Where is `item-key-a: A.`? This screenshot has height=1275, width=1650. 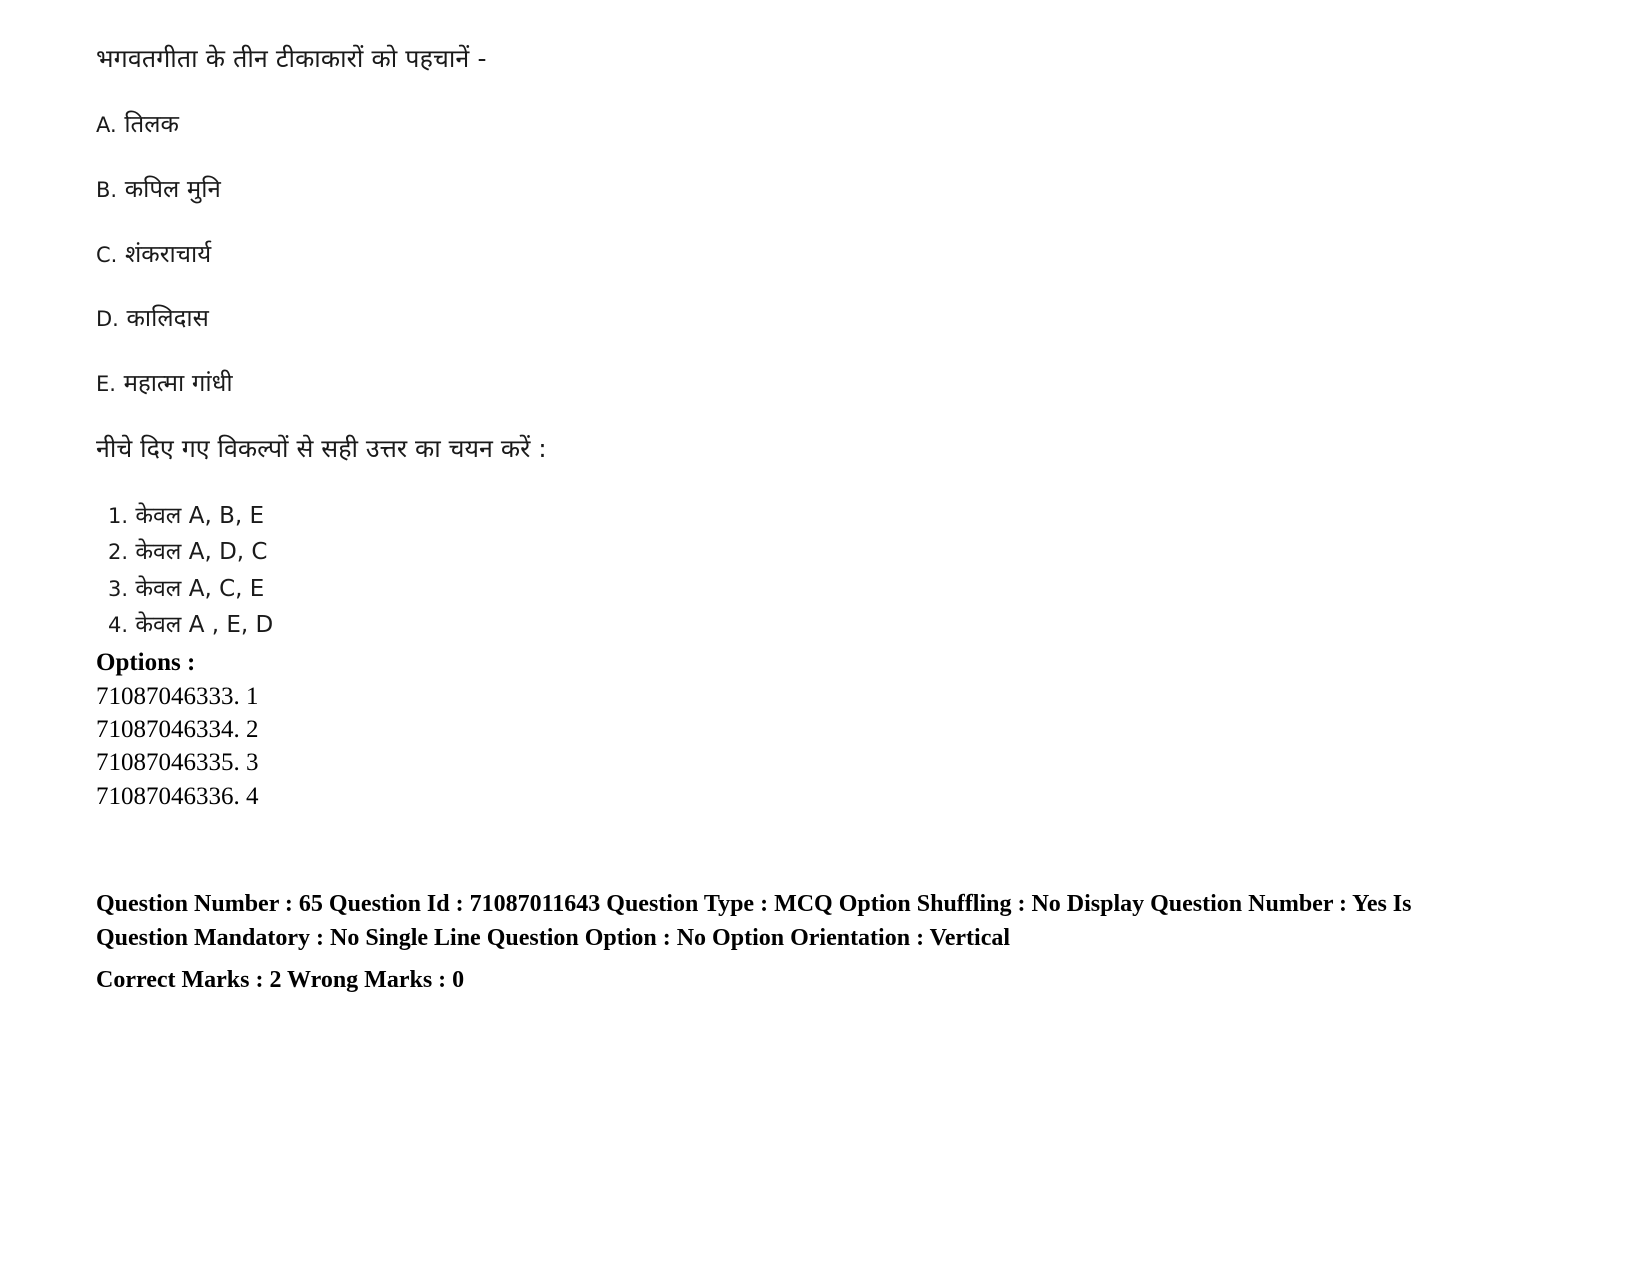
item-key-a: A. is located at coordinates (106, 125).